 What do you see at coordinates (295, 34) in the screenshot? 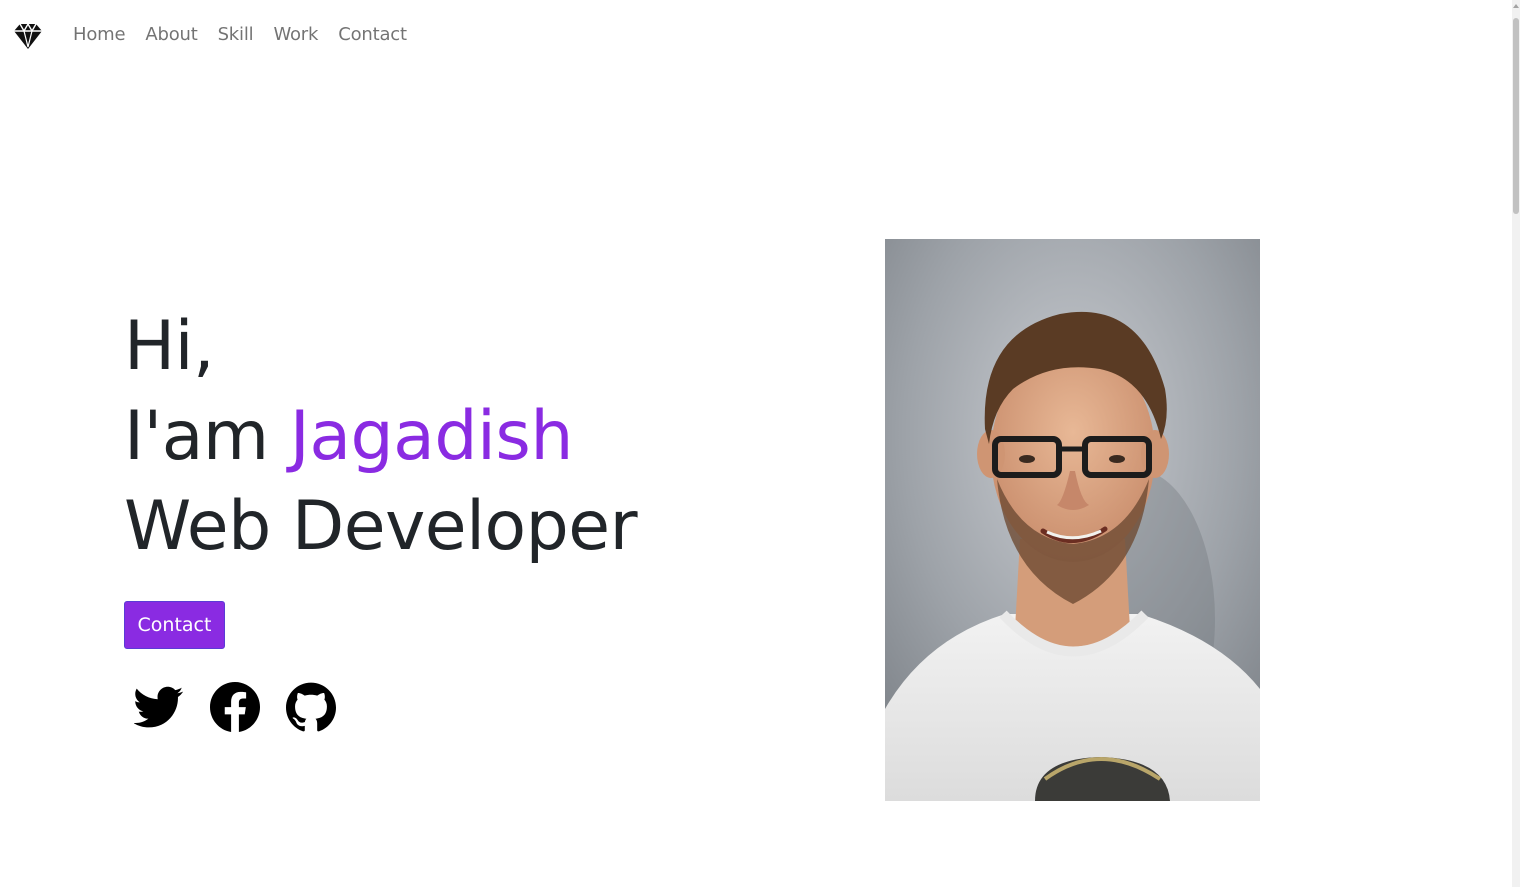
I see `nav-link-work: Work` at bounding box center [295, 34].